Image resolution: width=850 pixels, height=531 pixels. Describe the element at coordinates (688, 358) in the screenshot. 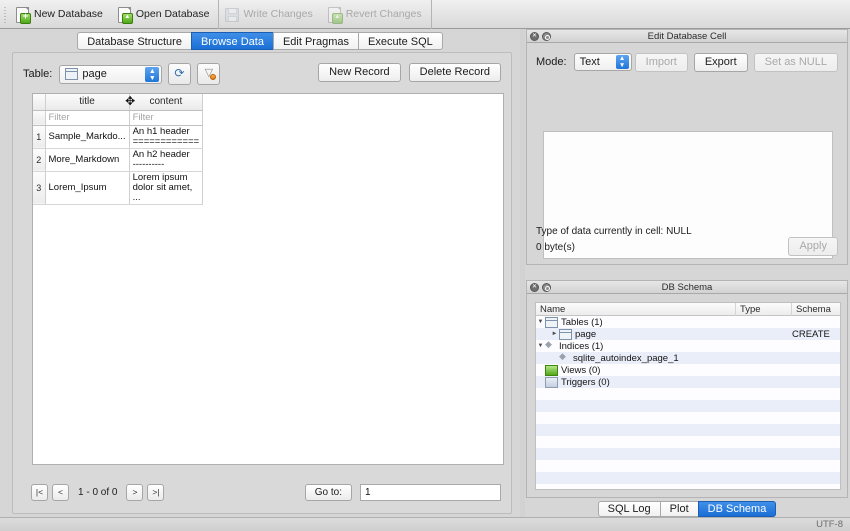

I see `schema-row-autoindex: sqlite_autoindex_page_1` at that location.